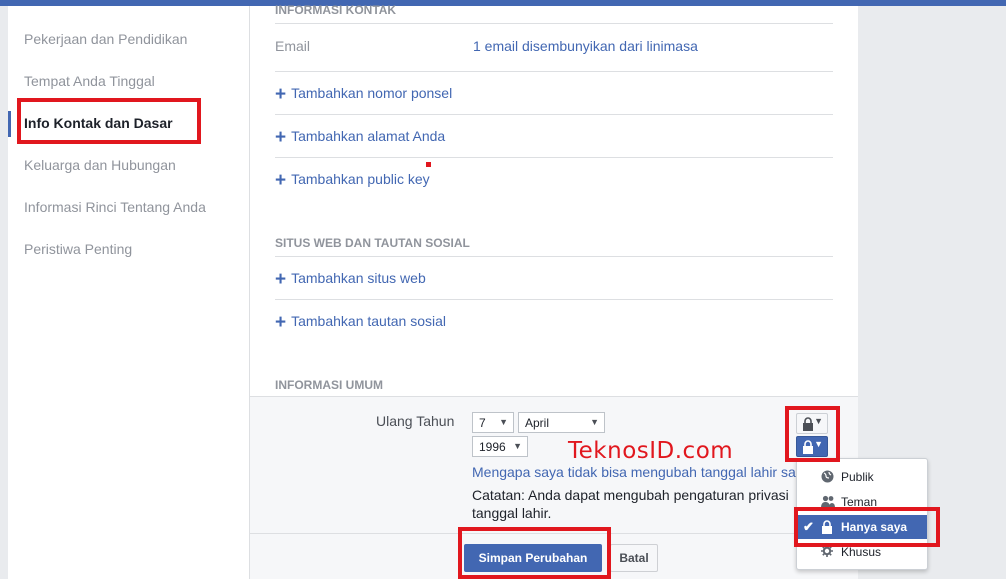 This screenshot has height=579, width=1006. I want to click on add-phone-link: + Tambahkan nomor ponsel, so click(363, 95).